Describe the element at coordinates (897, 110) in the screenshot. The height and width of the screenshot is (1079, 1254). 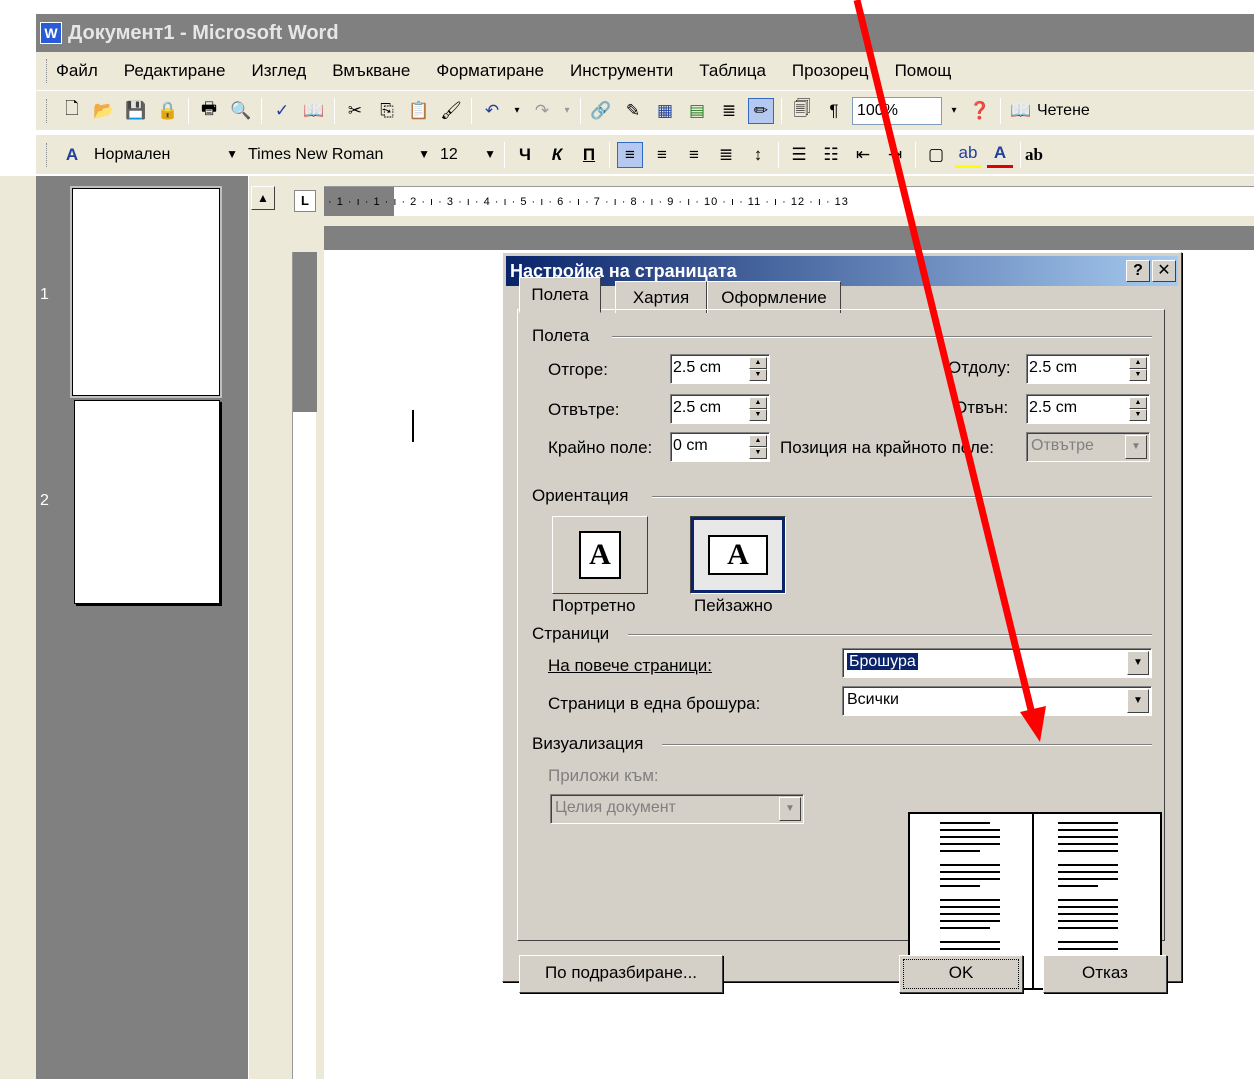
I see `zoom-combo: 100%` at that location.